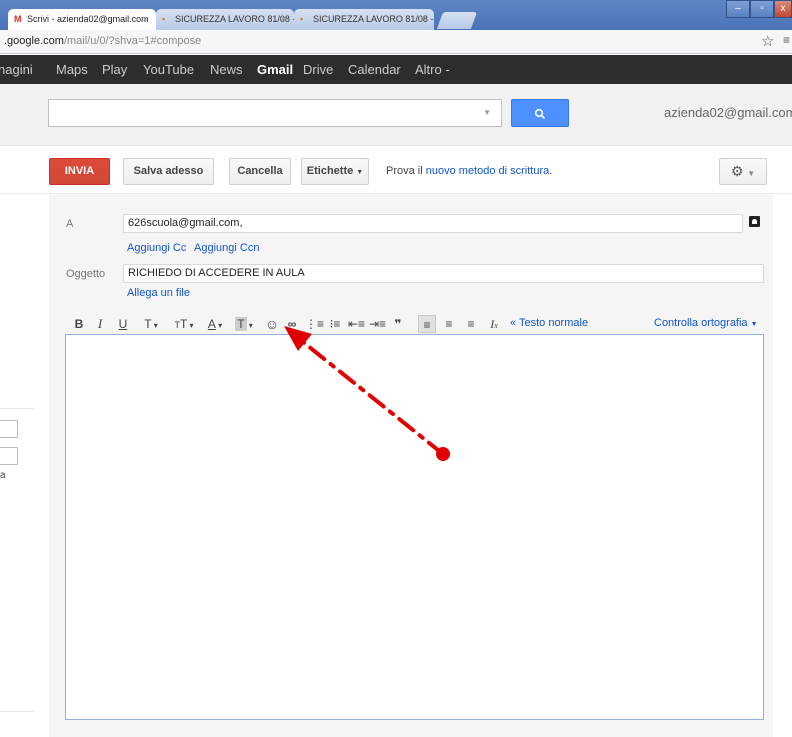 The width and height of the screenshot is (792, 737). I want to click on indent-more-icon: ⇥≡, so click(377, 324).